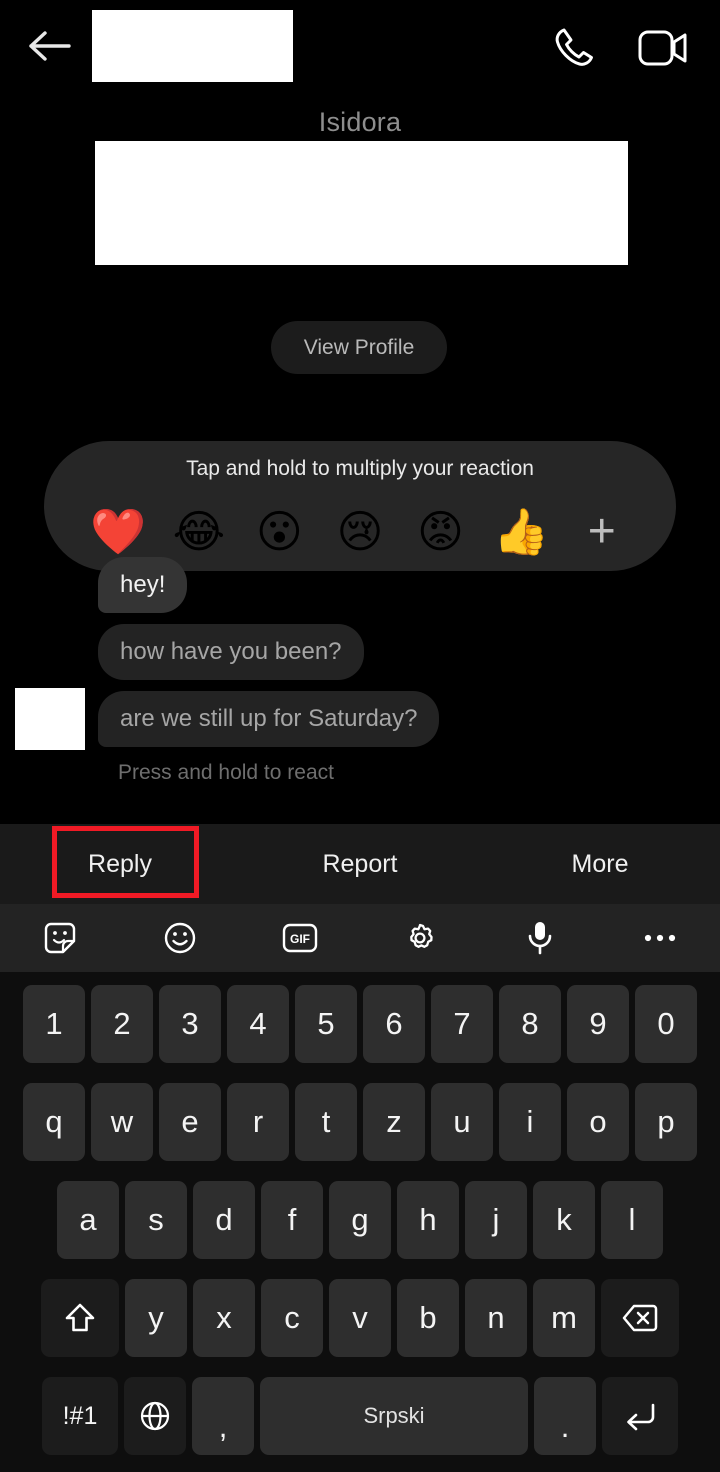 Image resolution: width=720 pixels, height=1472 pixels. What do you see at coordinates (462, 1122) in the screenshot?
I see `key-u: u` at bounding box center [462, 1122].